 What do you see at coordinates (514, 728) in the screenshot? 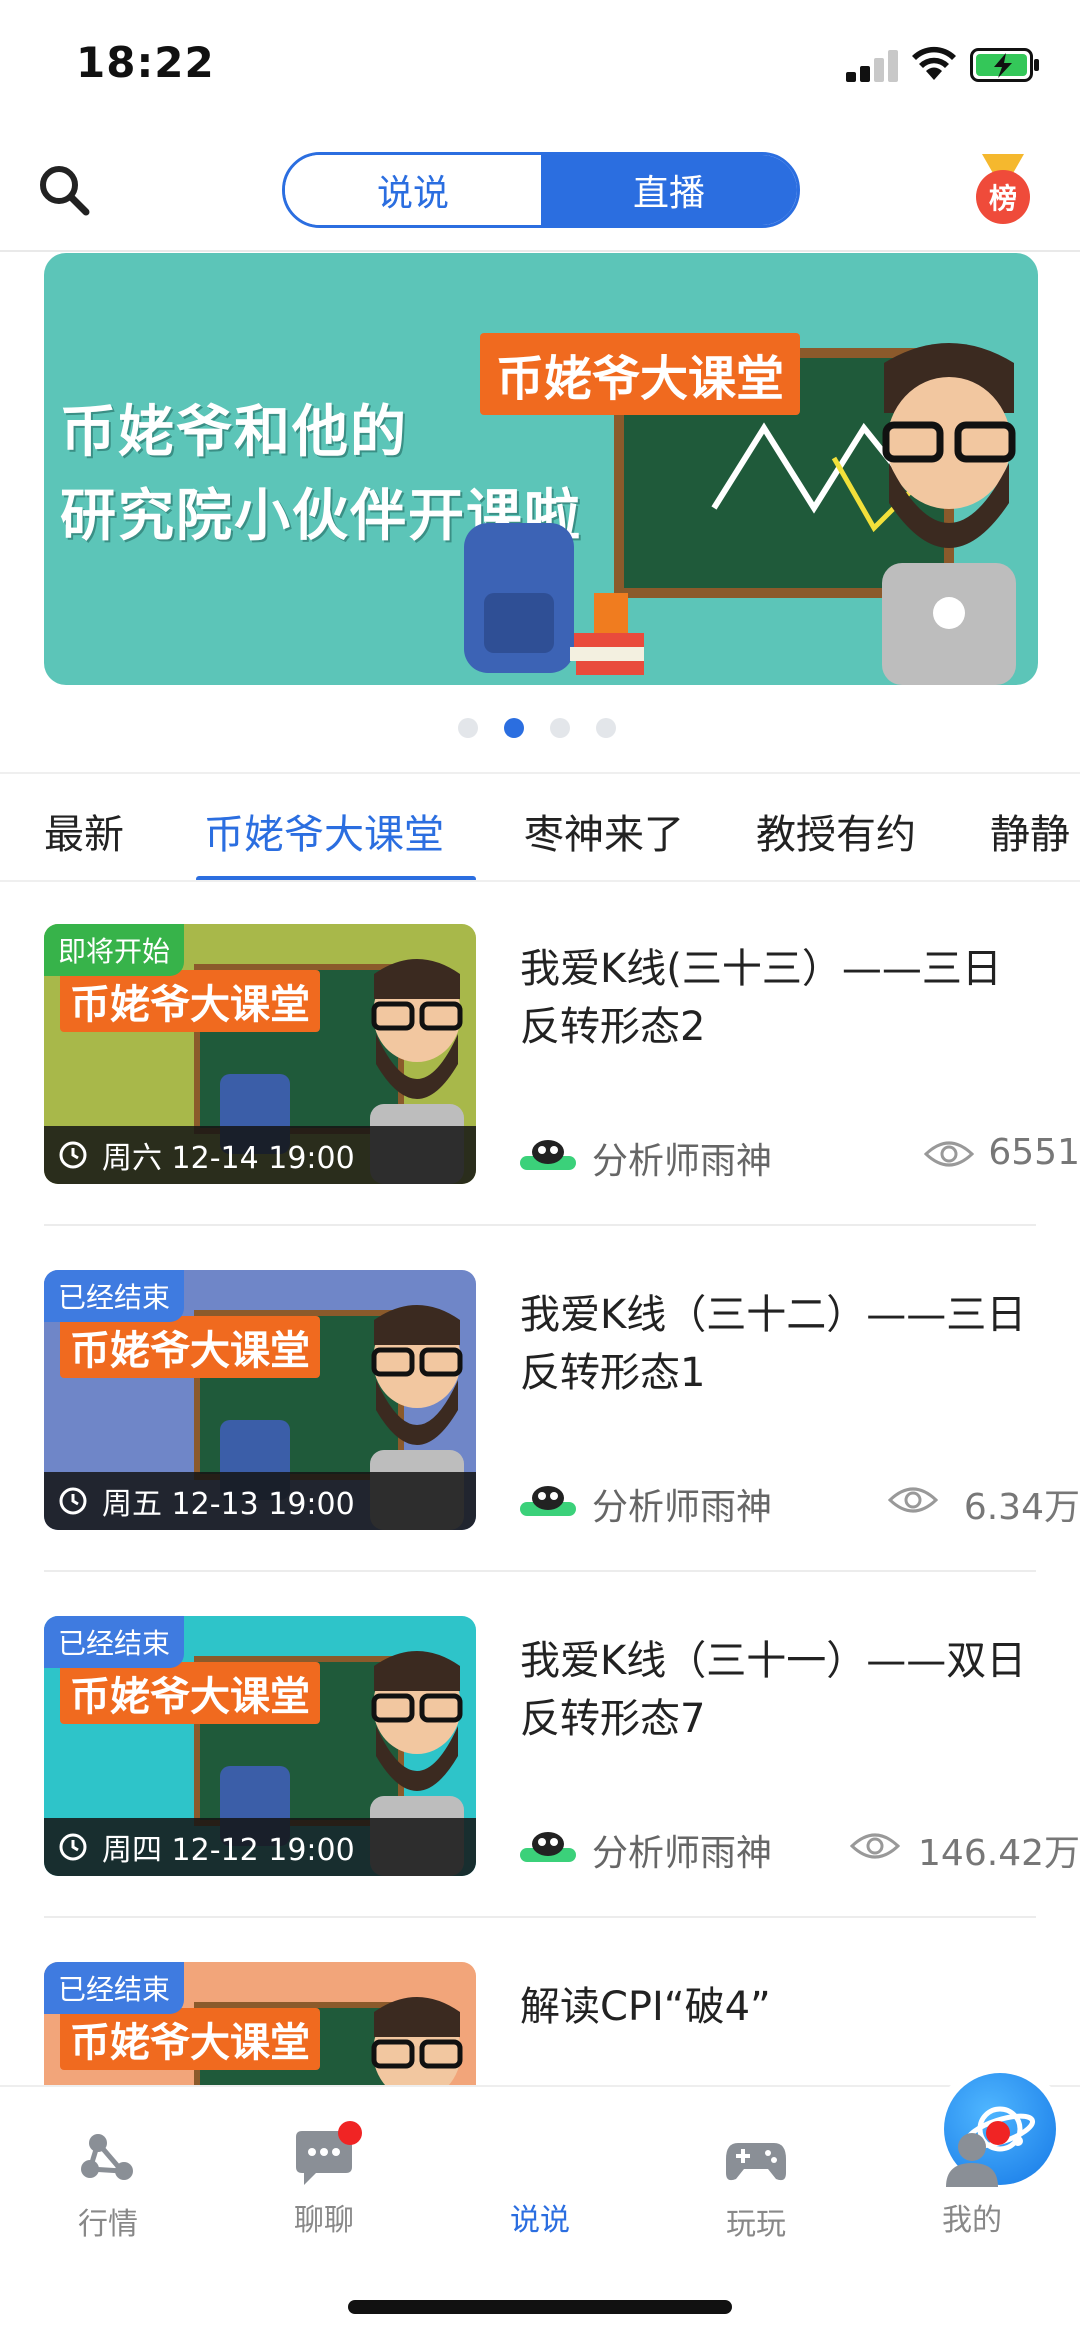
I see `page-dot-active` at bounding box center [514, 728].